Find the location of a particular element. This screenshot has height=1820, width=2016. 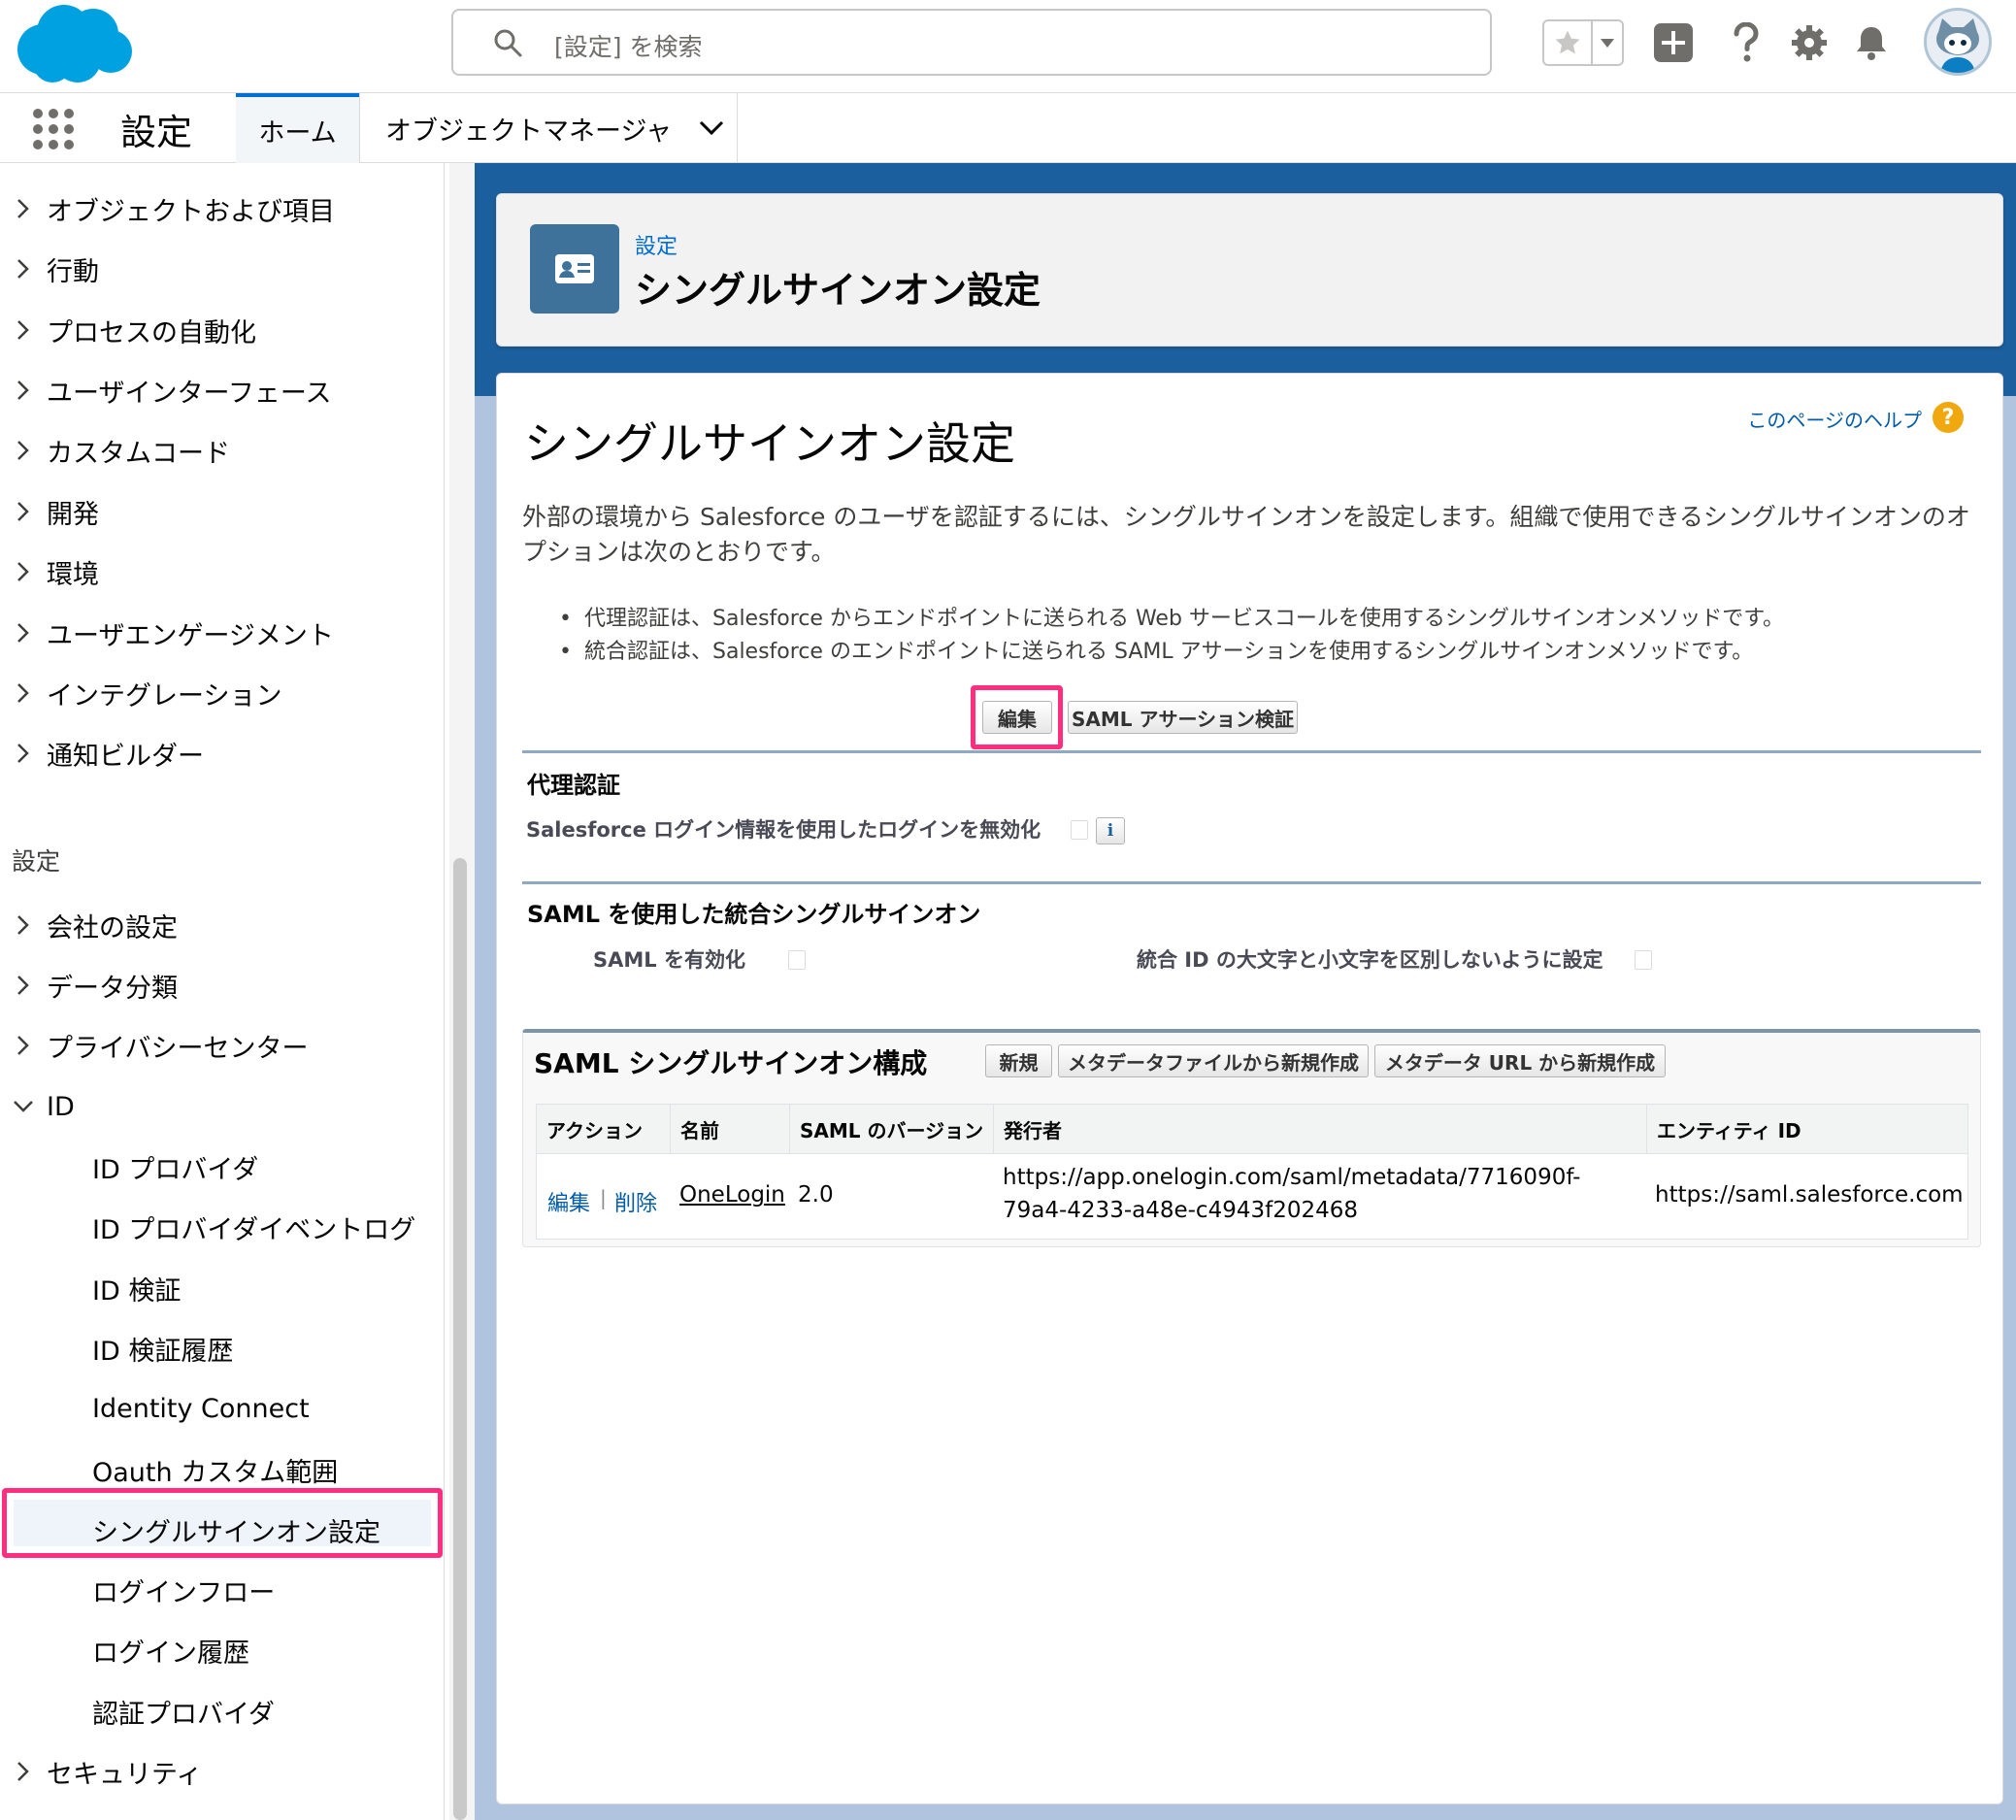

edit-button: 編集 is located at coordinates (1017, 717).